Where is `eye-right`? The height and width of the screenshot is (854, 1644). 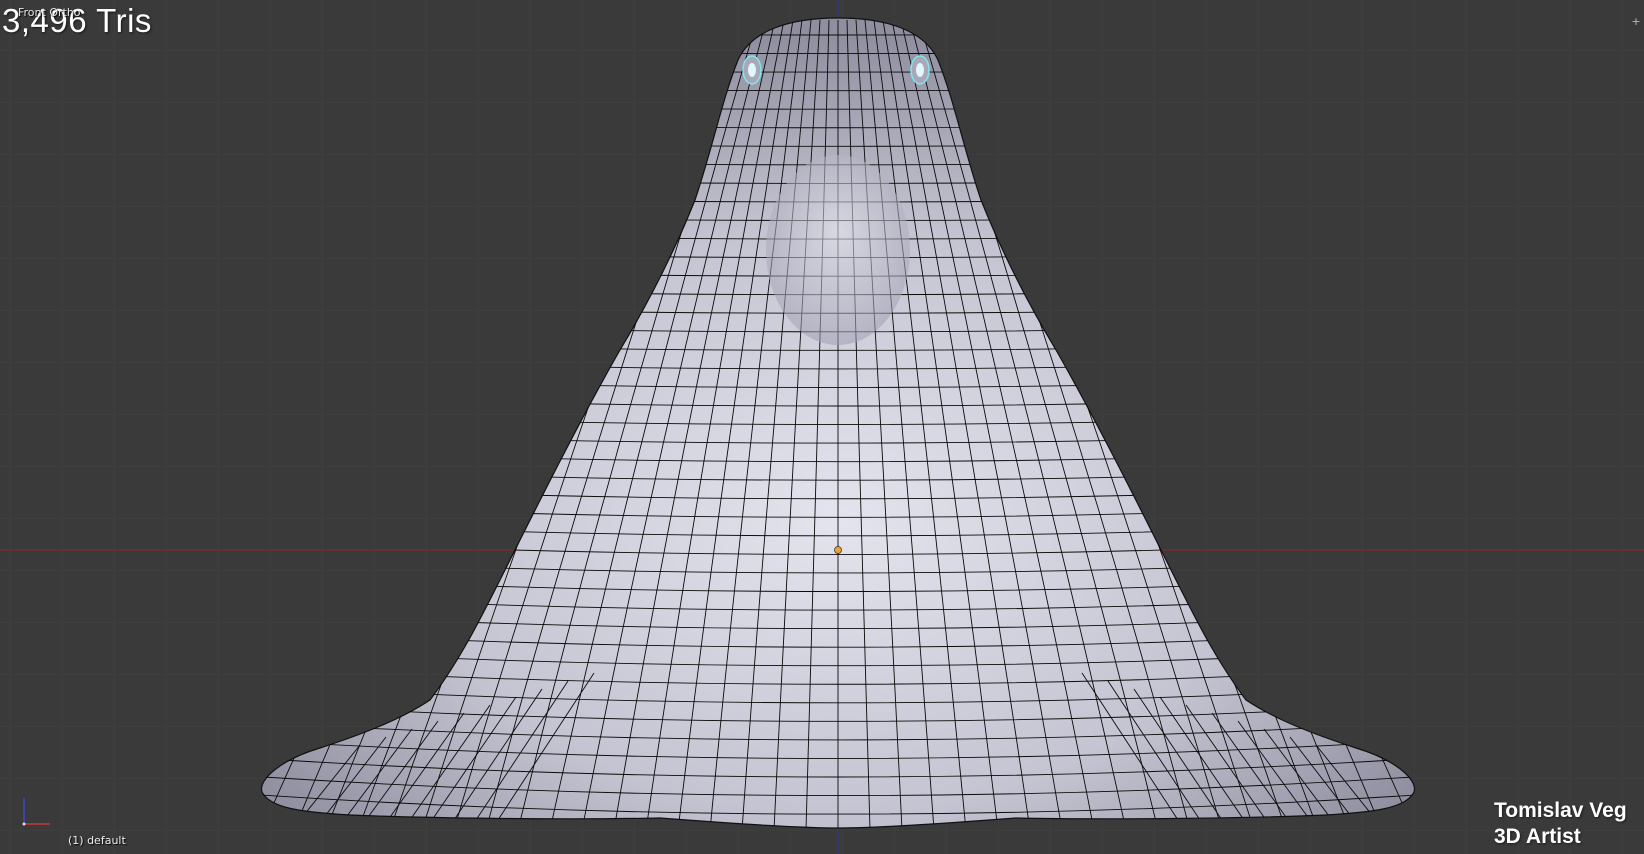
eye-right is located at coordinates (920, 70).